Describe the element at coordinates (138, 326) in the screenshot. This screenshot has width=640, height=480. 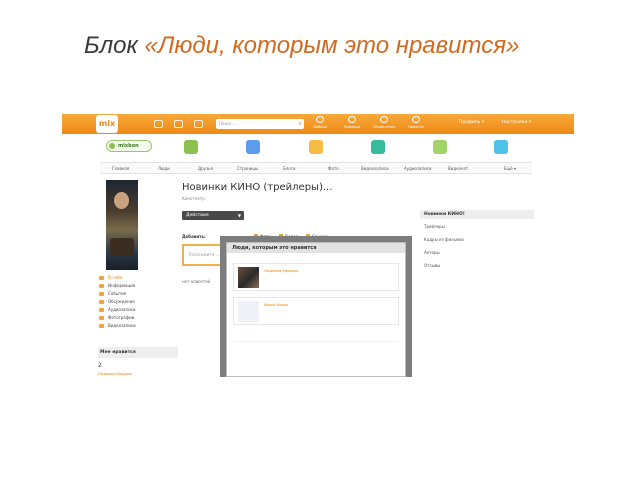
I see `left-menu-videos: Видеозаписи` at that location.